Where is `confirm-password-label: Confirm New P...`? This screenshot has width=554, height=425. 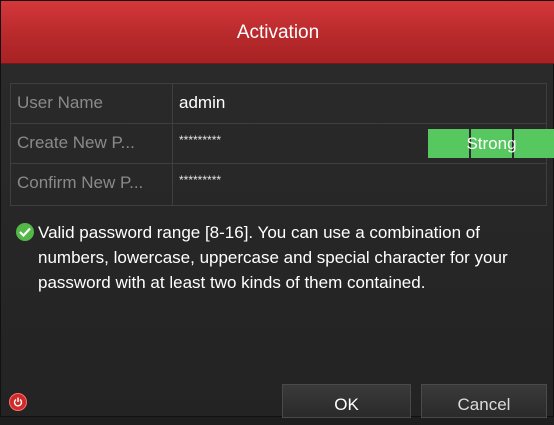
confirm-password-label: Confirm New P... is located at coordinates (92, 184).